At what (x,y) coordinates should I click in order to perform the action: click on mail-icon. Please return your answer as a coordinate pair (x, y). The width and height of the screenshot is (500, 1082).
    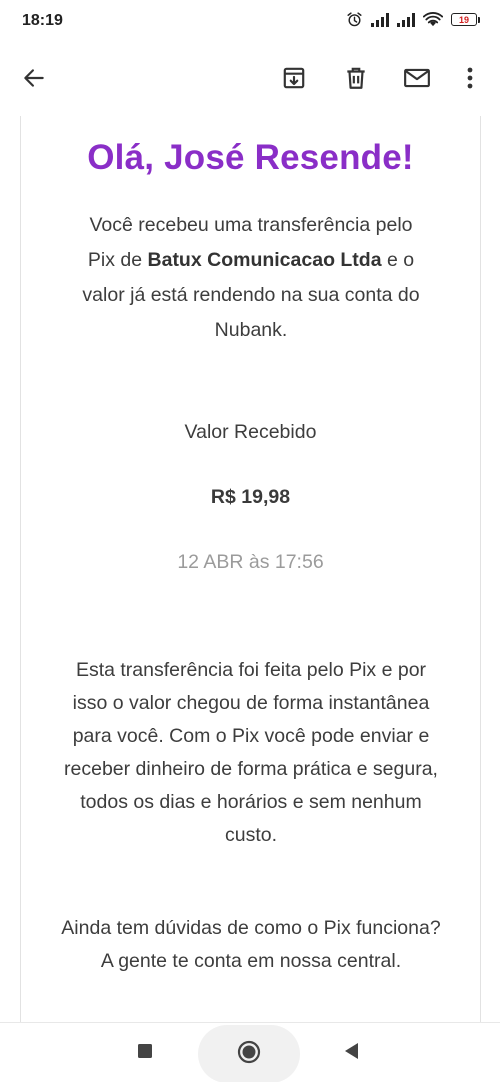
    Looking at the image, I should click on (417, 80).